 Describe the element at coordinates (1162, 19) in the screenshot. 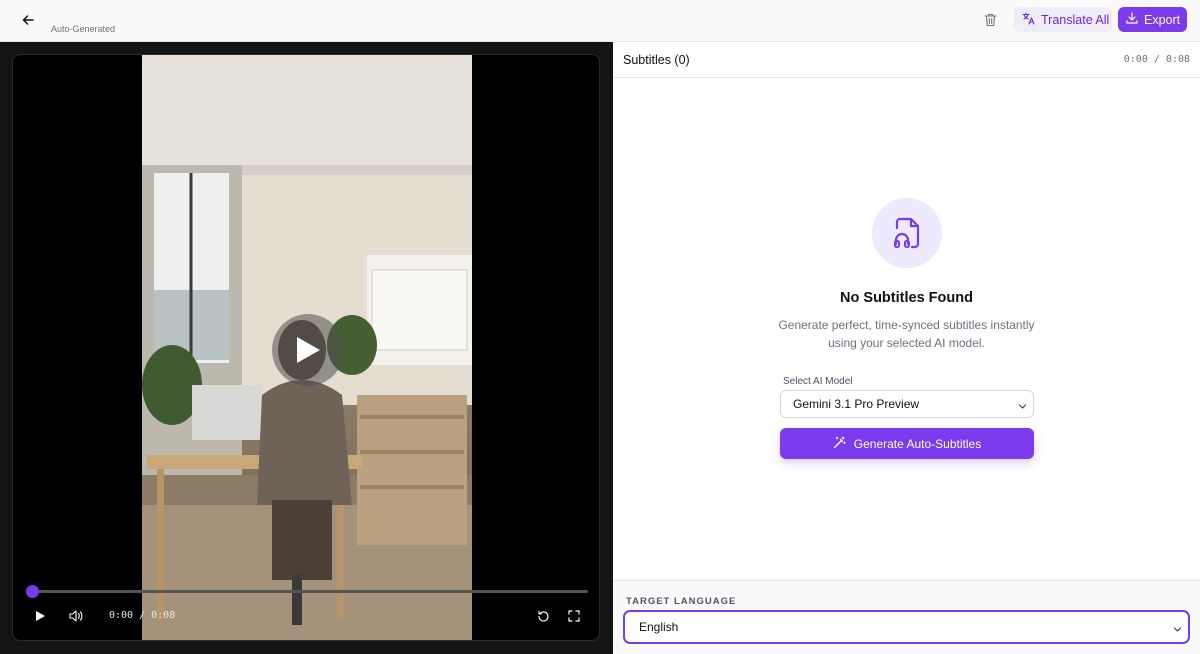

I see `export-label: Export` at that location.